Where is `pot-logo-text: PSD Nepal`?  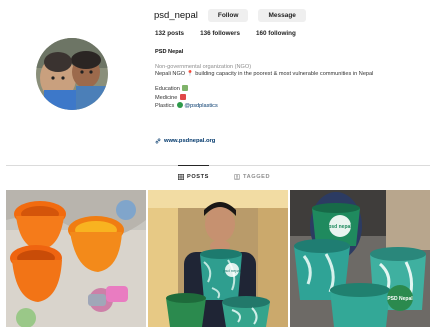 pot-logo-text: PSD Nepal is located at coordinates (400, 299).